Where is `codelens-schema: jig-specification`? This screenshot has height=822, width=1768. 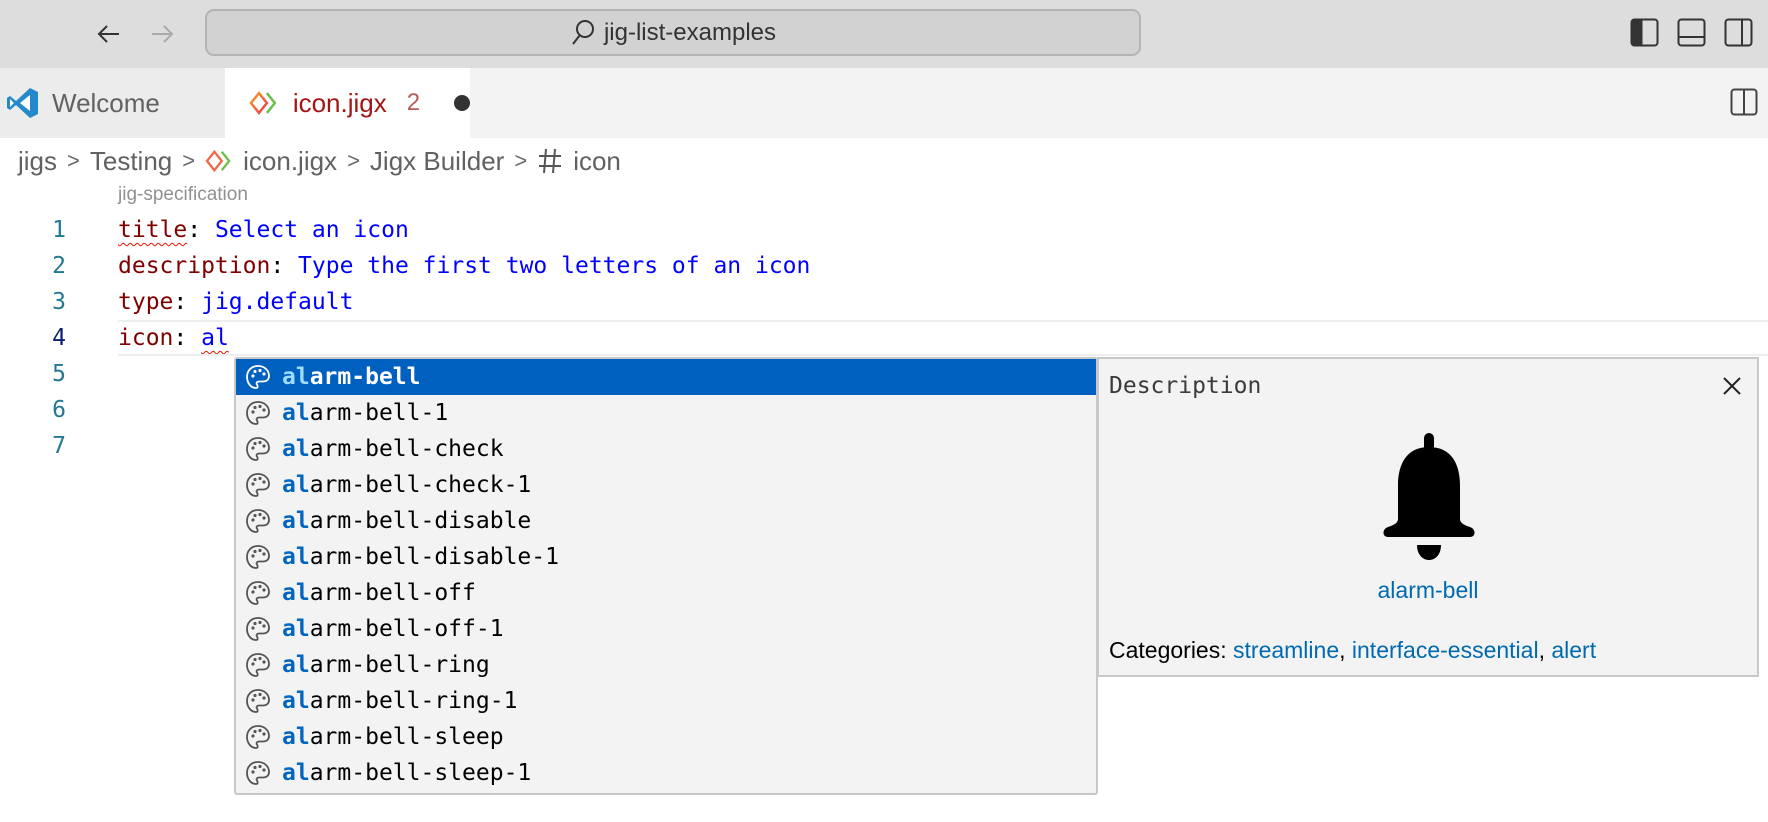
codelens-schema: jig-specification is located at coordinates (183, 195).